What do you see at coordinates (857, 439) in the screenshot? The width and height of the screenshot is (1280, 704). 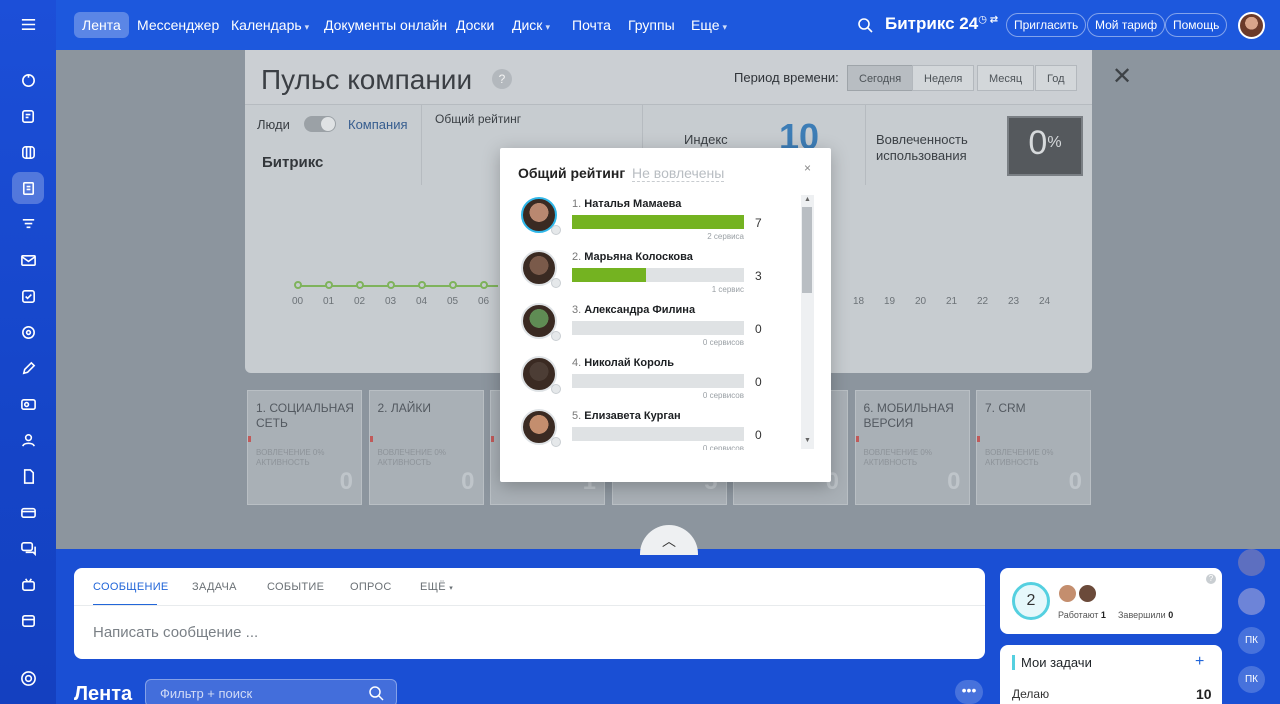 I see `card-marker` at bounding box center [857, 439].